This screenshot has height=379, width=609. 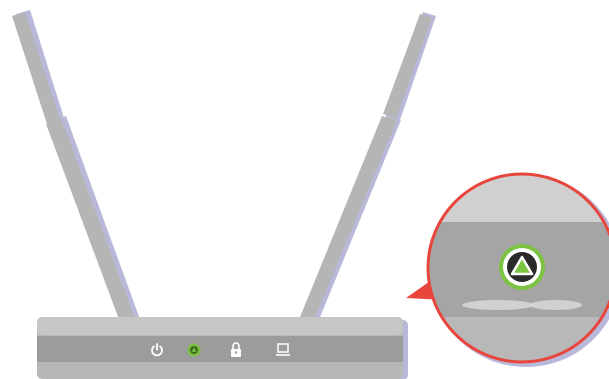 I want to click on router-body, so click(x=222, y=348).